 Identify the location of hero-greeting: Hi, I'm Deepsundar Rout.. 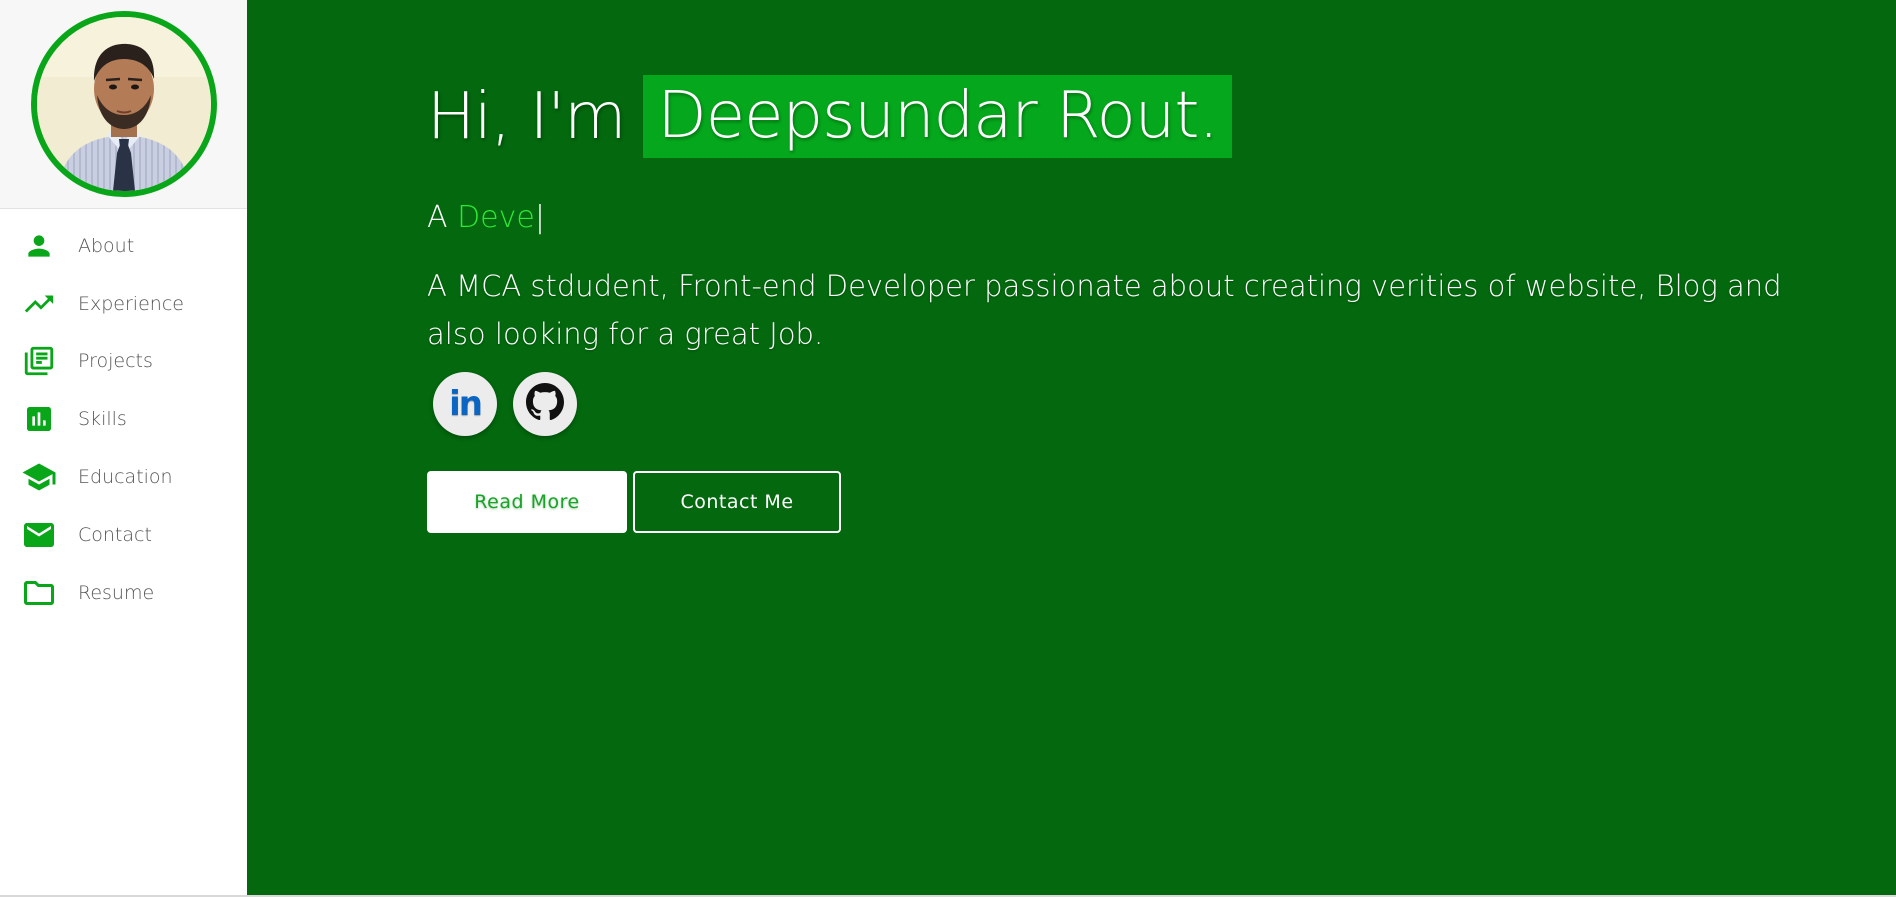
(829, 116).